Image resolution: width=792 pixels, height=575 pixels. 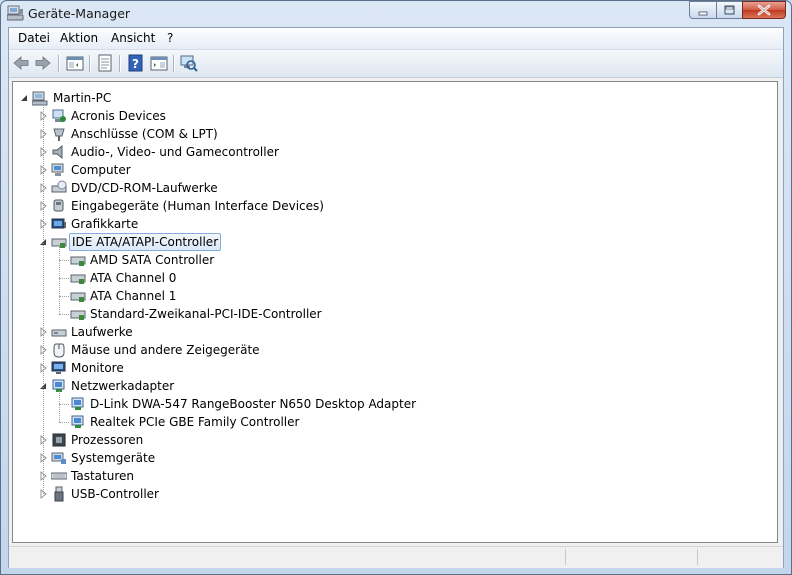 I want to click on menu-bar: Datei Aktion Ansicht ?, so click(x=396, y=39).